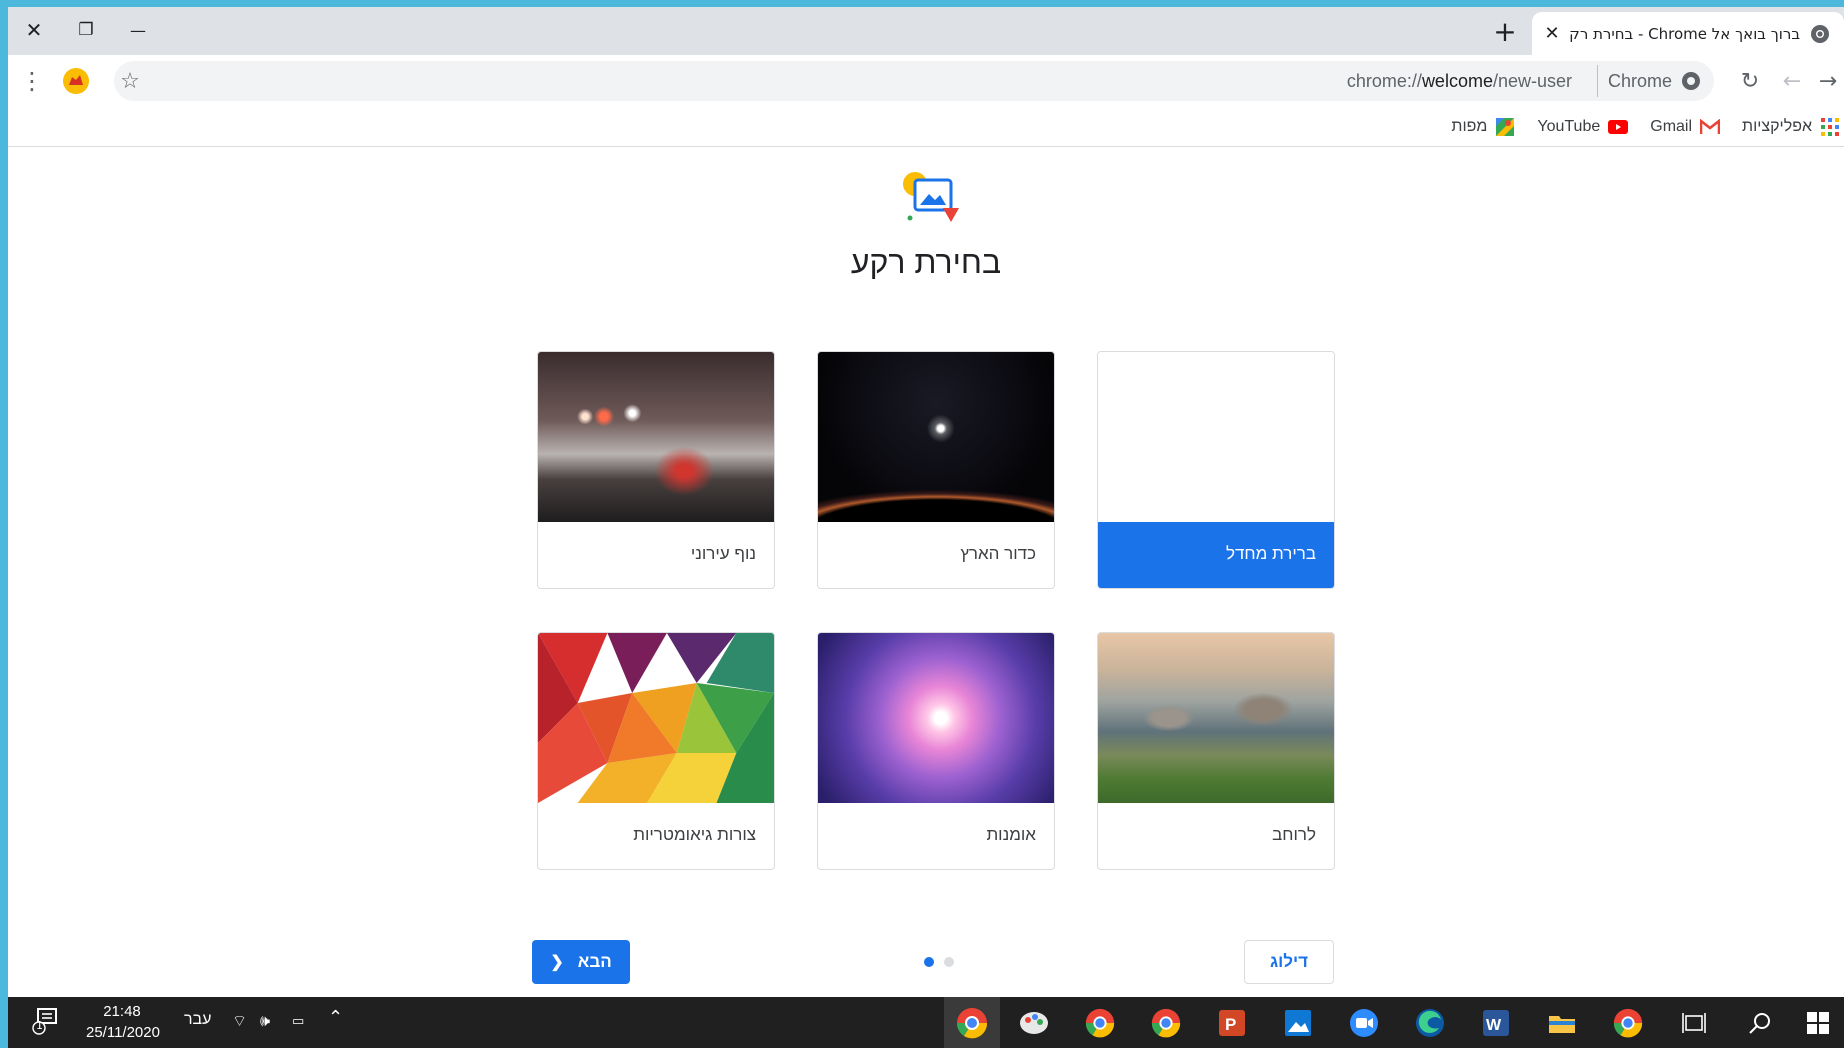  I want to click on site-chip-label: Chrome, so click(1639, 80).